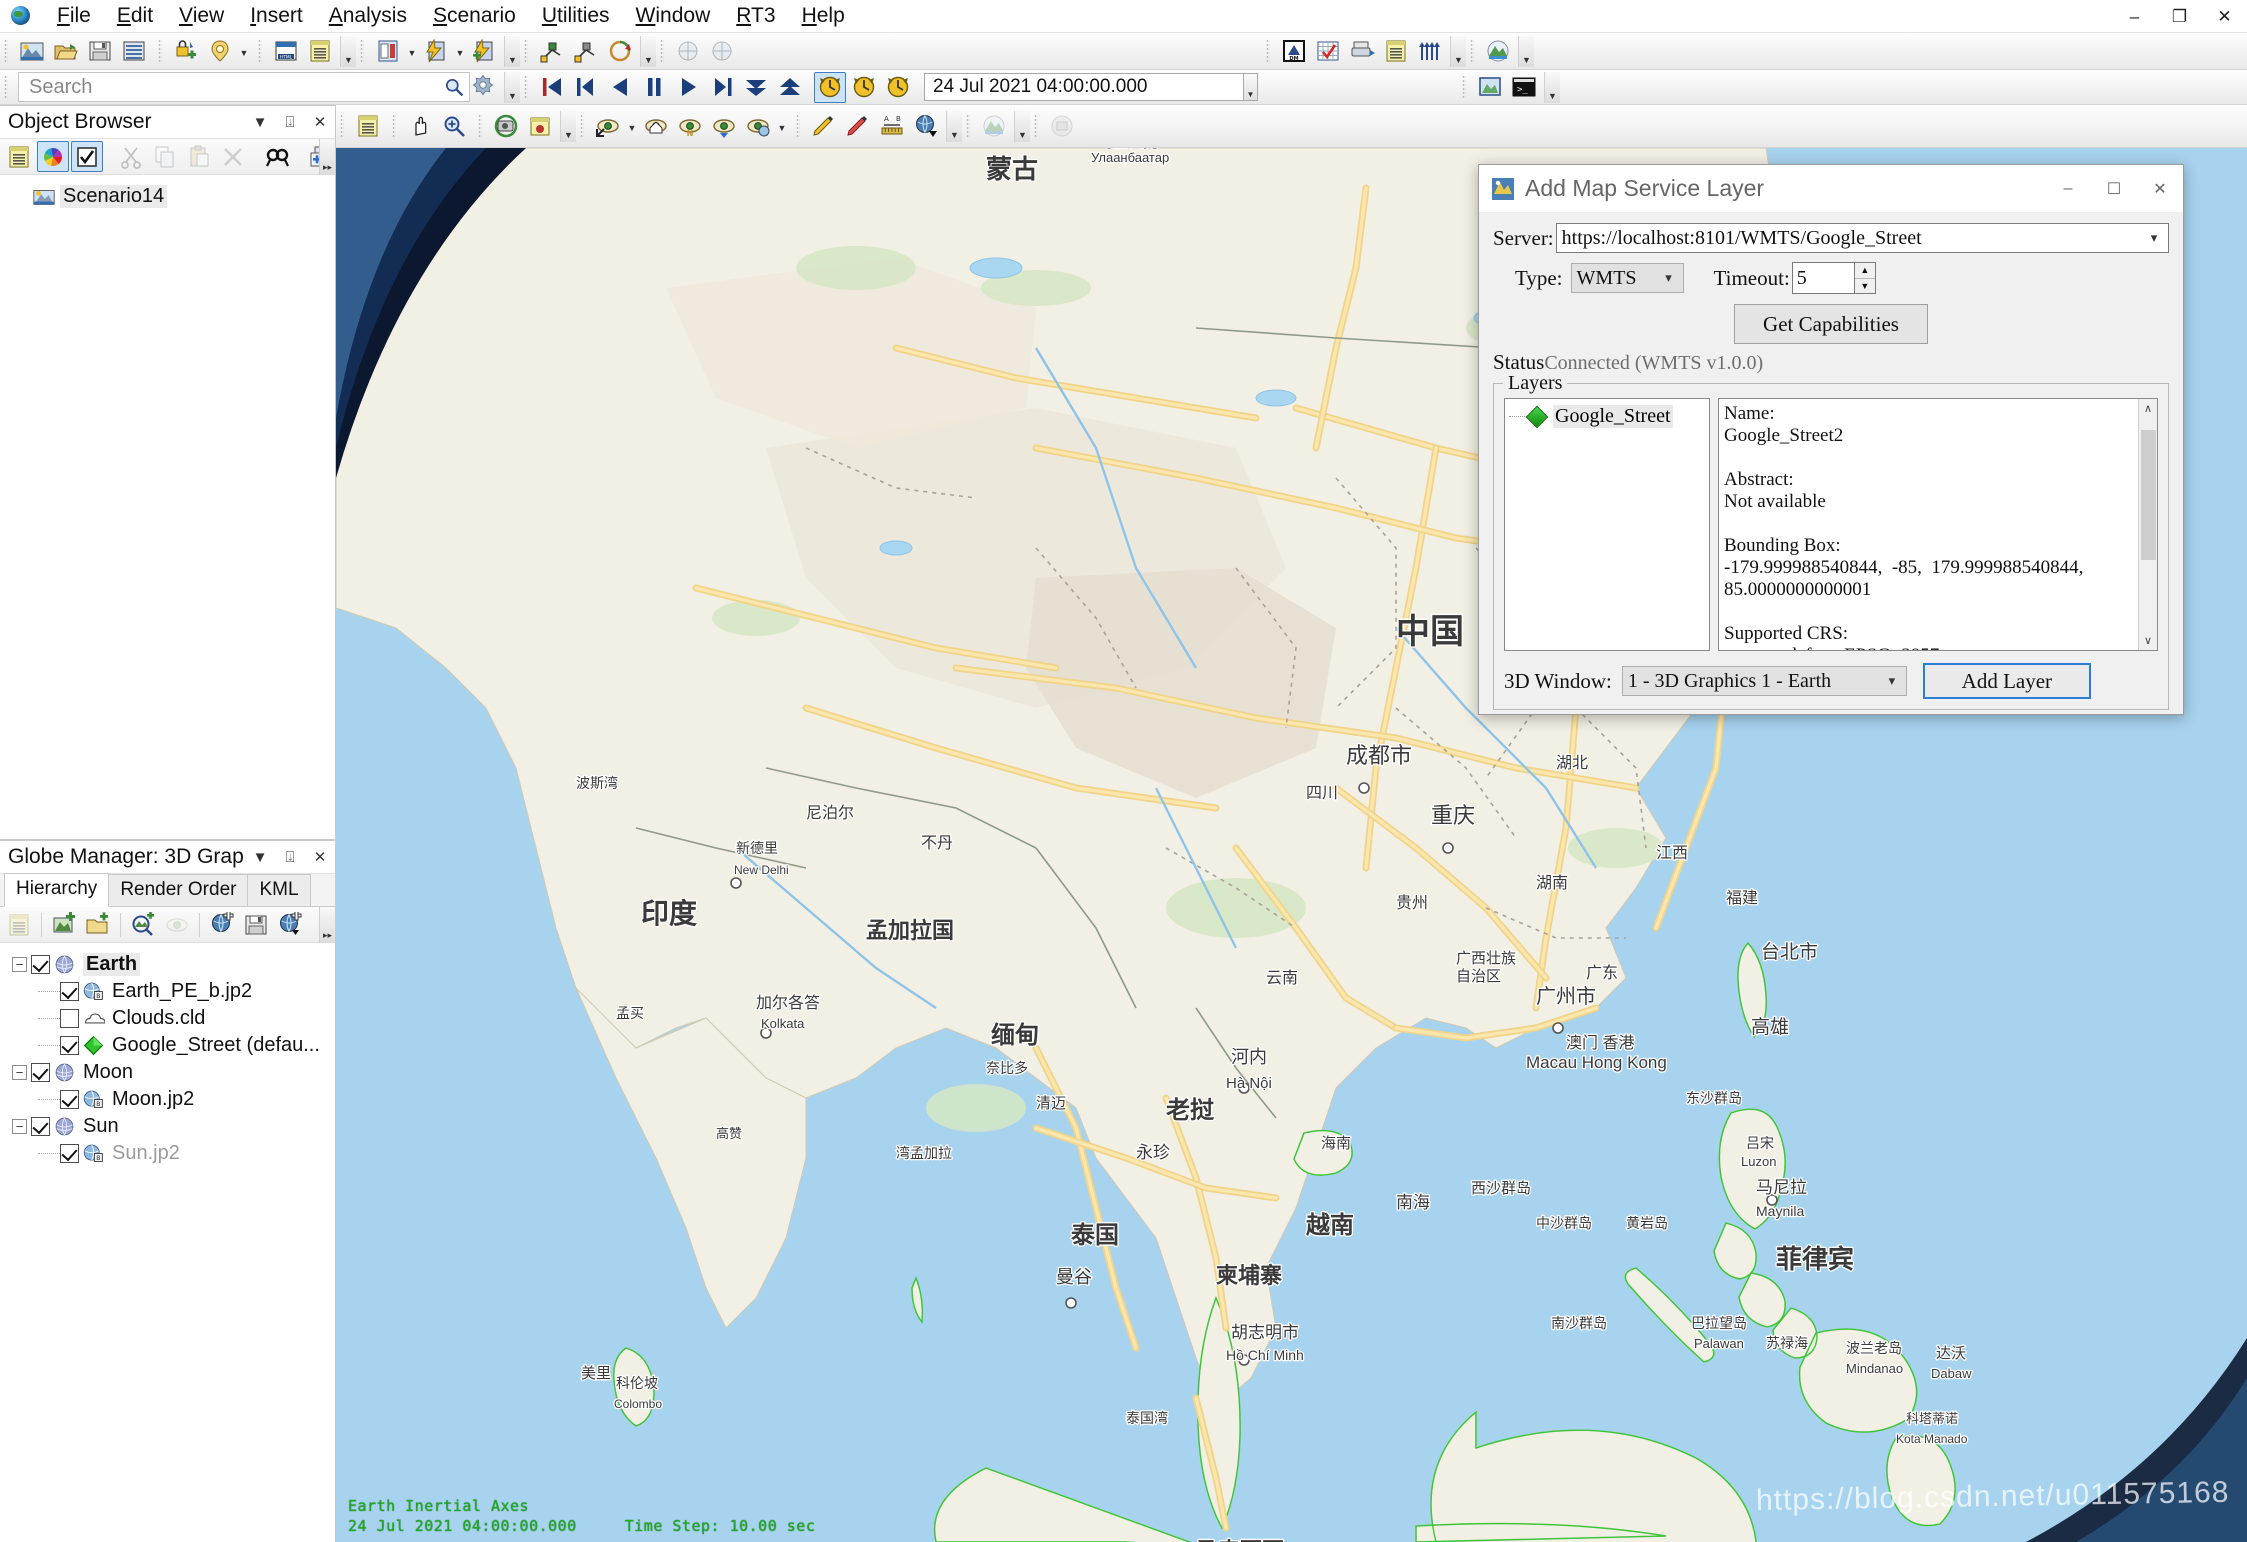  Describe the element at coordinates (66, 51) in the screenshot. I see `open-scenario-icon` at that location.